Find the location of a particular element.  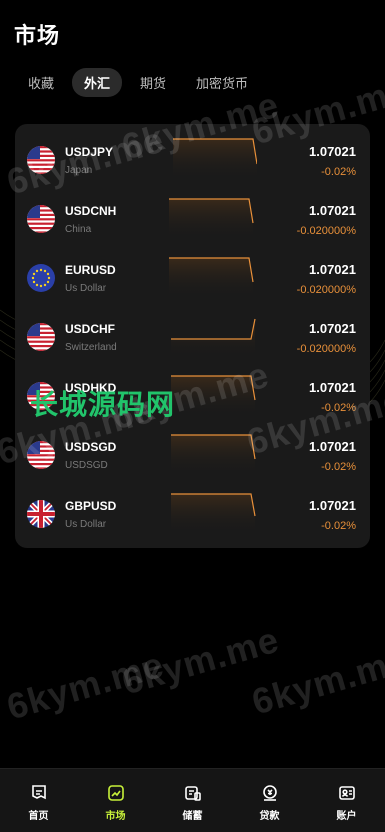

list-item: USDHKD 1.07021 -0.02% is located at coordinates (192, 401).